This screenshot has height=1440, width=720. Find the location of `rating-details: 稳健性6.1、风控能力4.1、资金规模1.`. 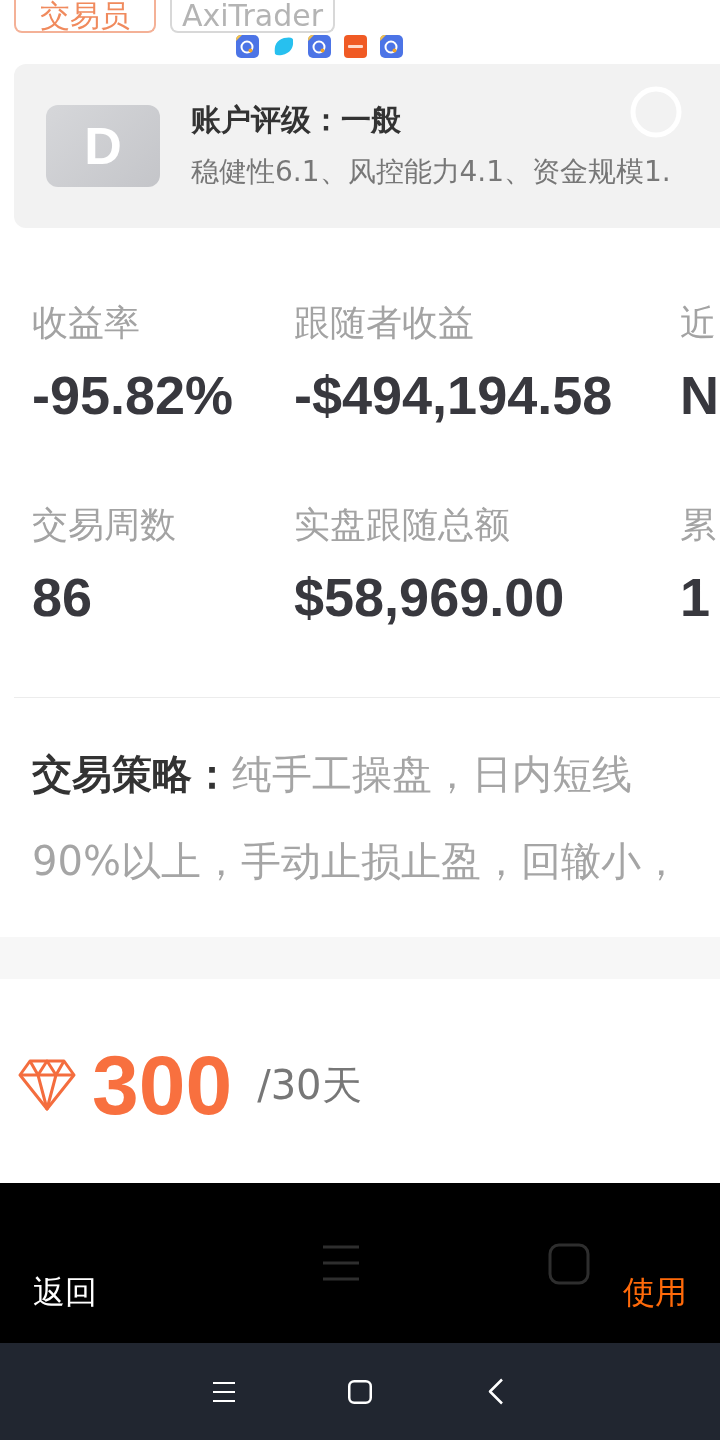

rating-details: 稳健性6.1、风控能力4.1、资金规模1. is located at coordinates (431, 172).